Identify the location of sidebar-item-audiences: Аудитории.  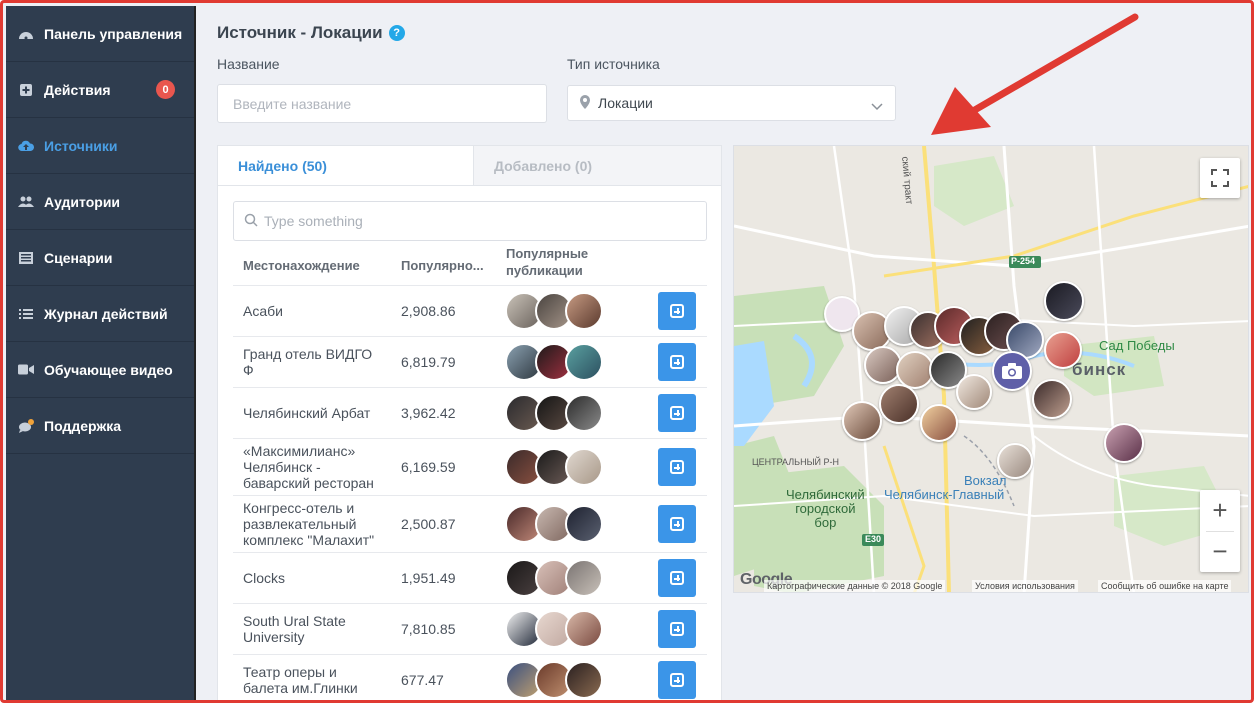
(100, 202).